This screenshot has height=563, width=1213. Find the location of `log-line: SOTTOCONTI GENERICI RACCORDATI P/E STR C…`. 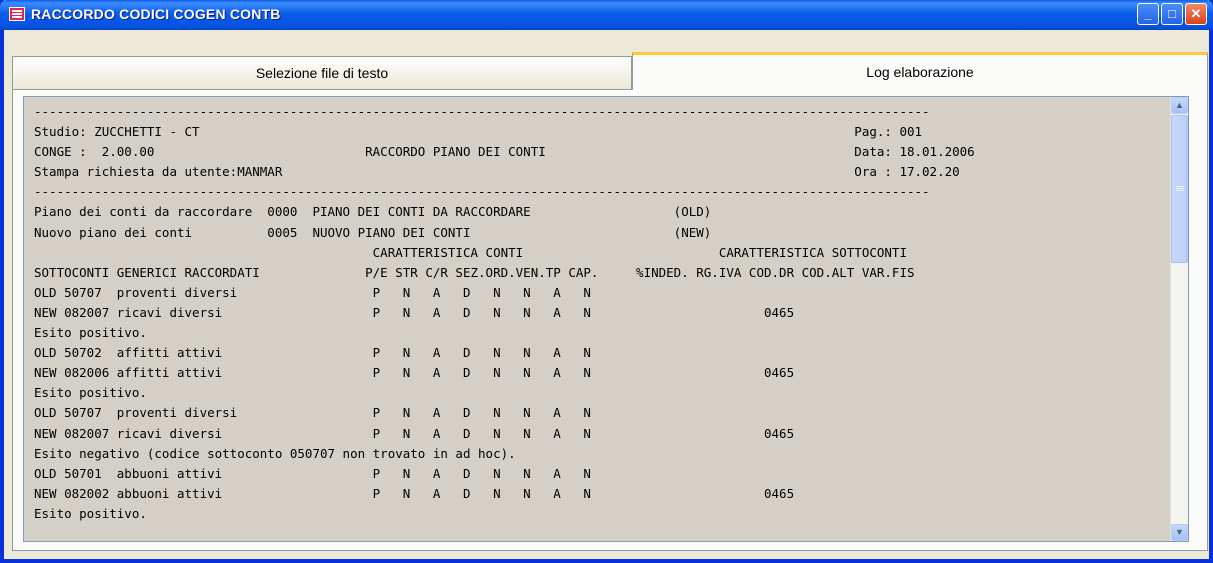

log-line: SOTTOCONTI GENERICI RACCORDATI P/E STR C… is located at coordinates (474, 272).